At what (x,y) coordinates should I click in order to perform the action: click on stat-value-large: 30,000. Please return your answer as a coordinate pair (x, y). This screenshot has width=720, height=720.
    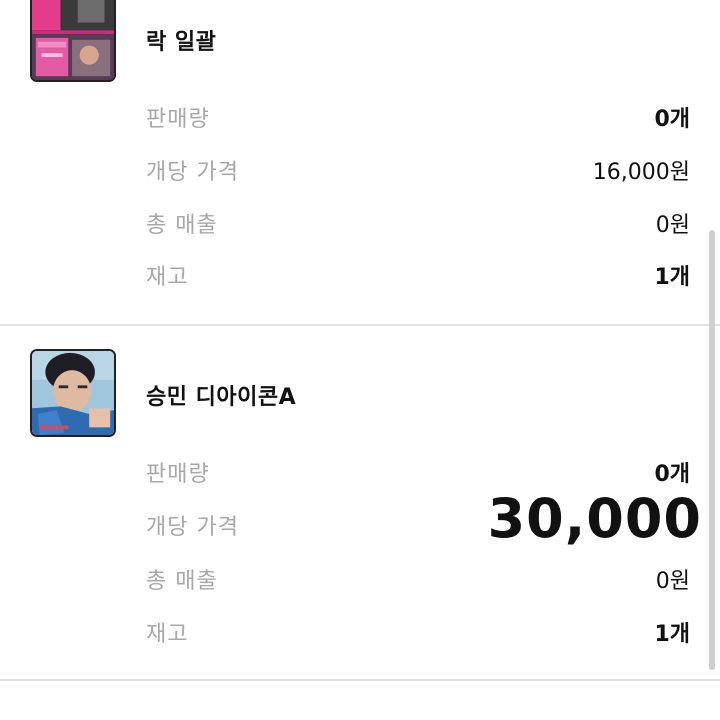
    Looking at the image, I should click on (594, 518).